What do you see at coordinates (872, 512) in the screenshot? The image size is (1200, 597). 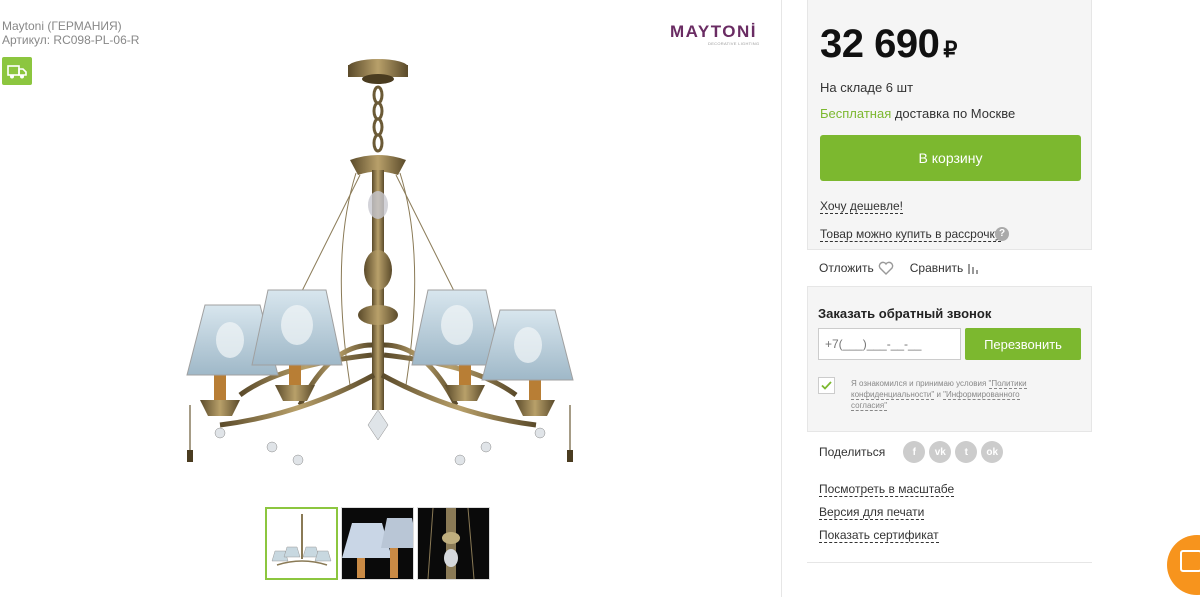 I see `print-version-link: Версия для печати` at bounding box center [872, 512].